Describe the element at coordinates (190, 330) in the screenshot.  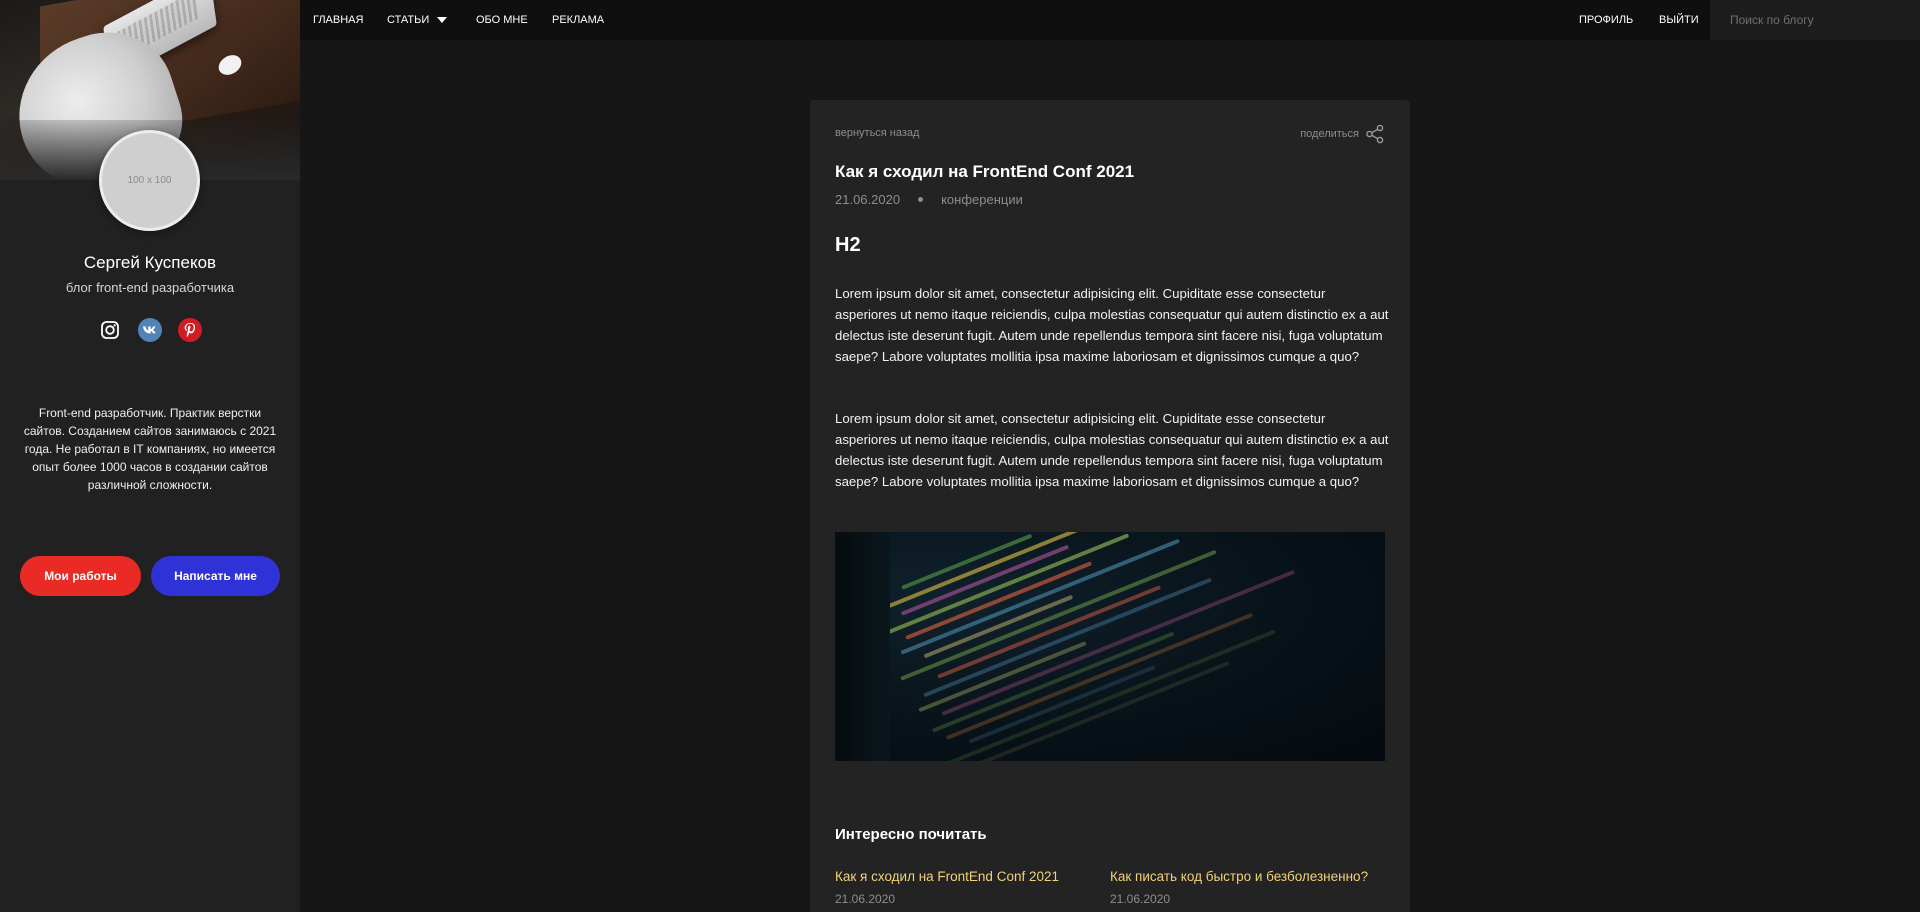
I see `pinterest-icon` at that location.